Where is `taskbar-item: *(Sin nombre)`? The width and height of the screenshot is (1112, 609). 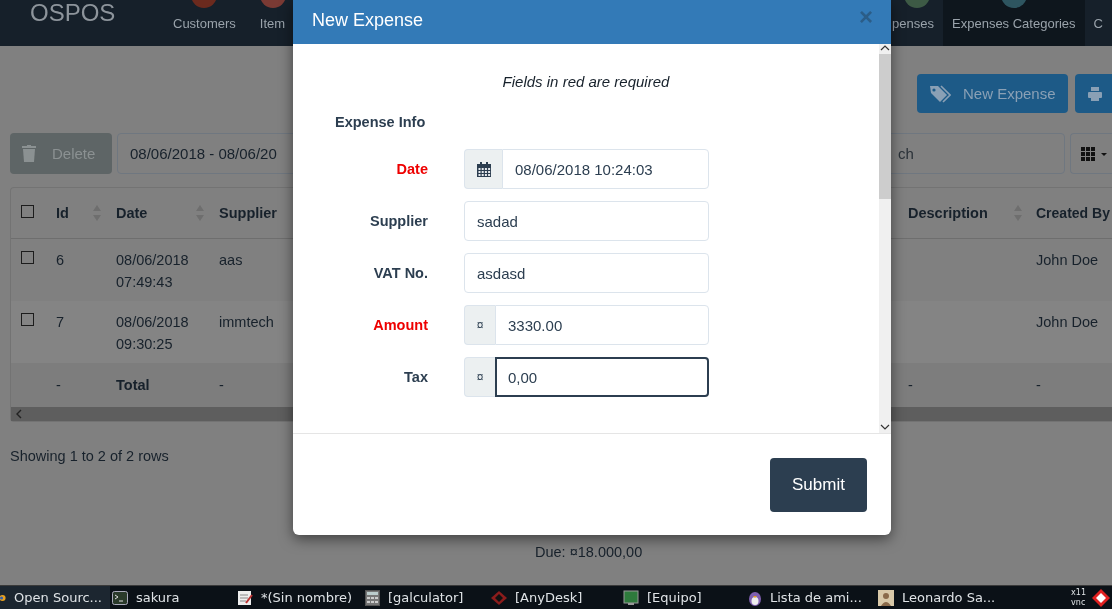 taskbar-item: *(Sin nombre) is located at coordinates (299, 597).